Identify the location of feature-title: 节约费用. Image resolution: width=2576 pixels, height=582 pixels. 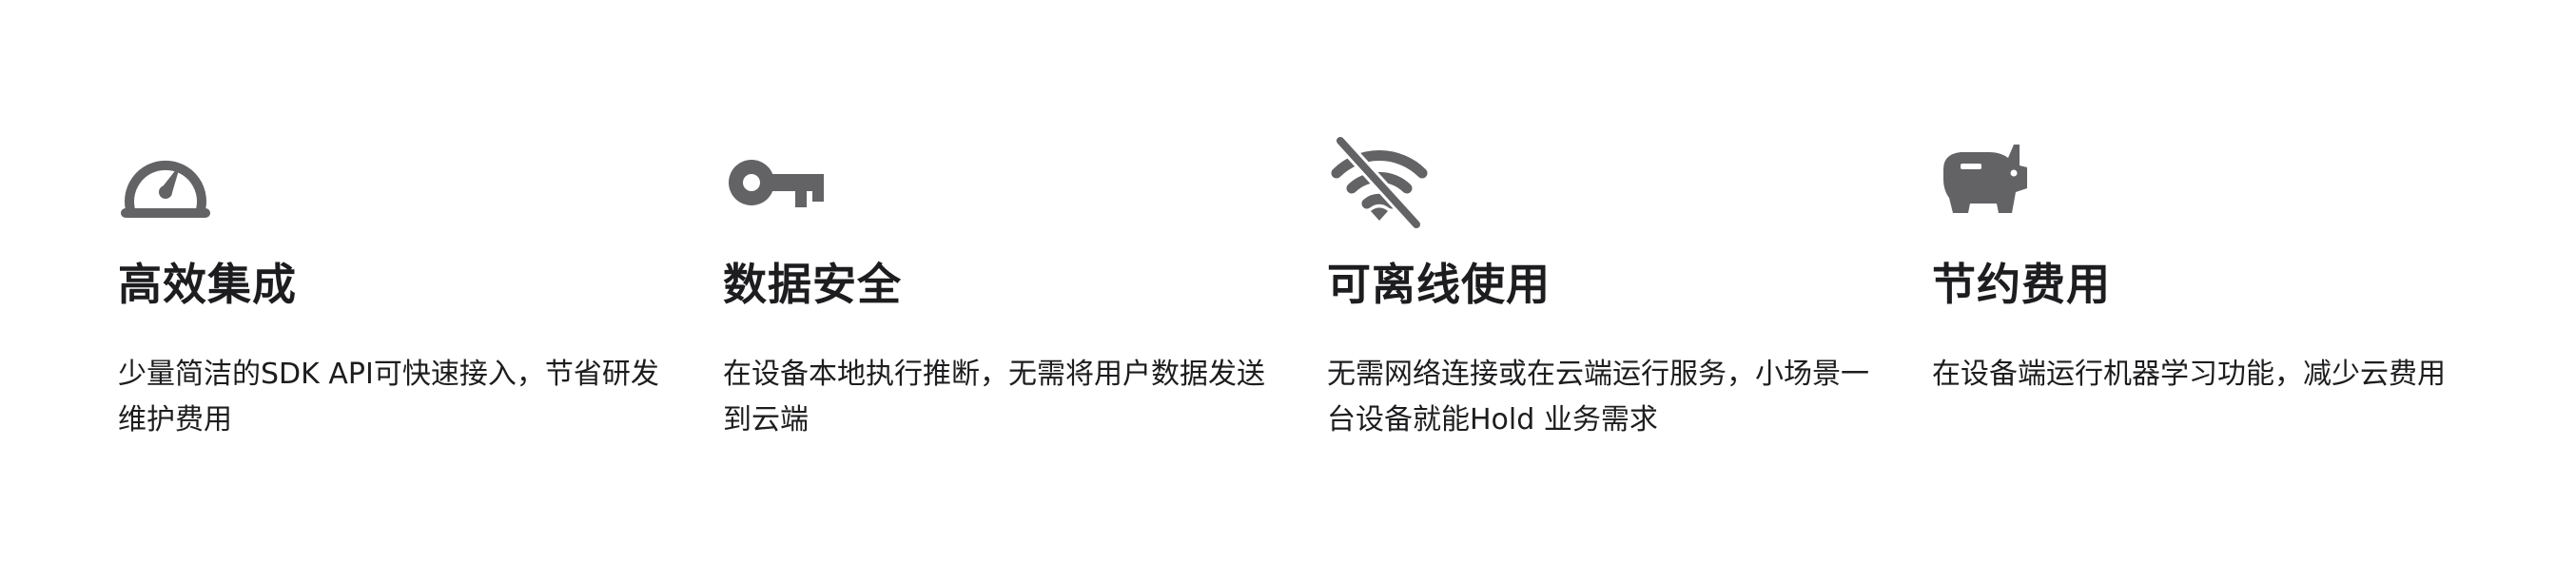
(2021, 284).